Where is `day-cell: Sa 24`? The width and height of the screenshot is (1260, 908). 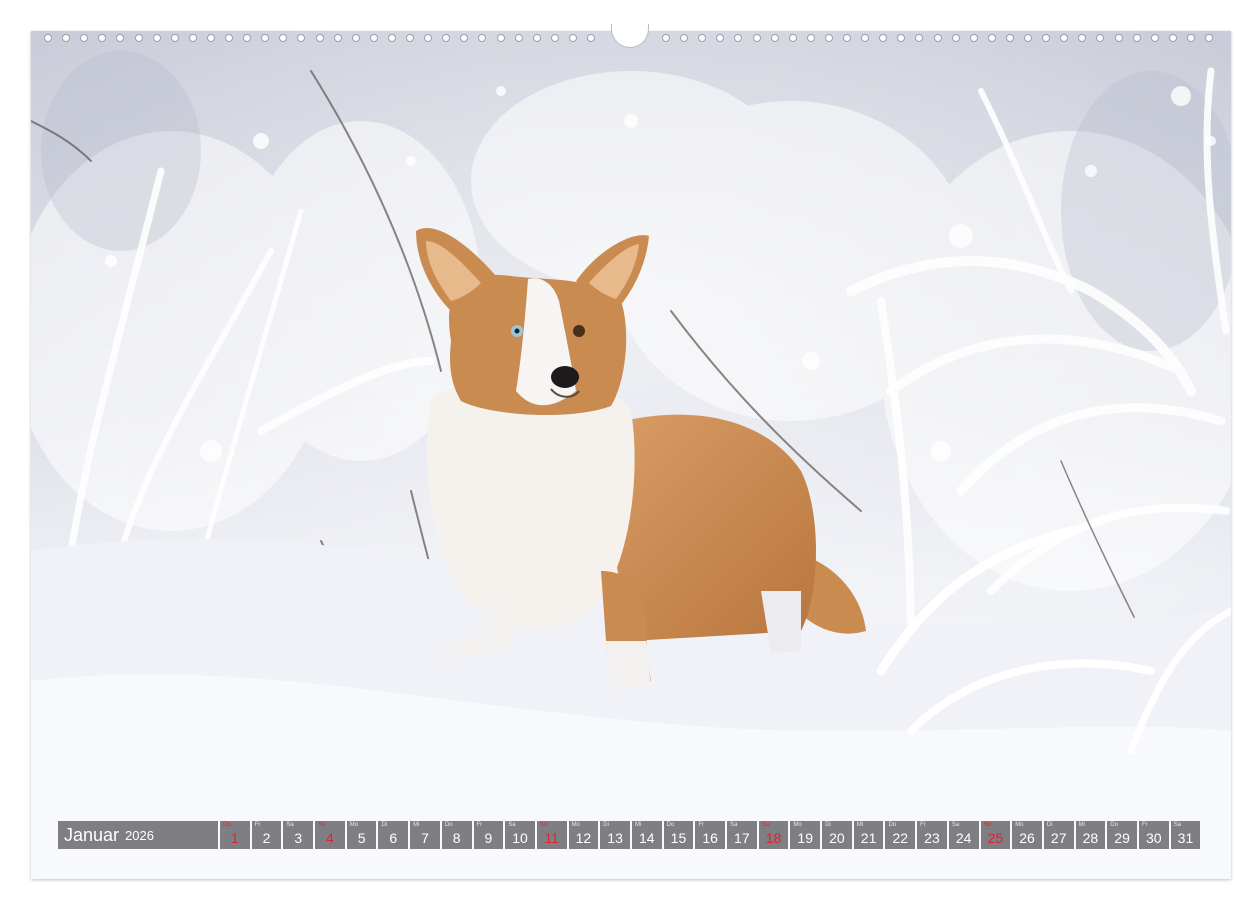 day-cell: Sa 24 is located at coordinates (963, 835).